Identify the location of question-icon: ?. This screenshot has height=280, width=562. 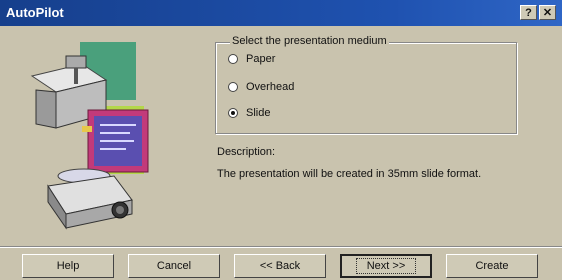
(528, 12).